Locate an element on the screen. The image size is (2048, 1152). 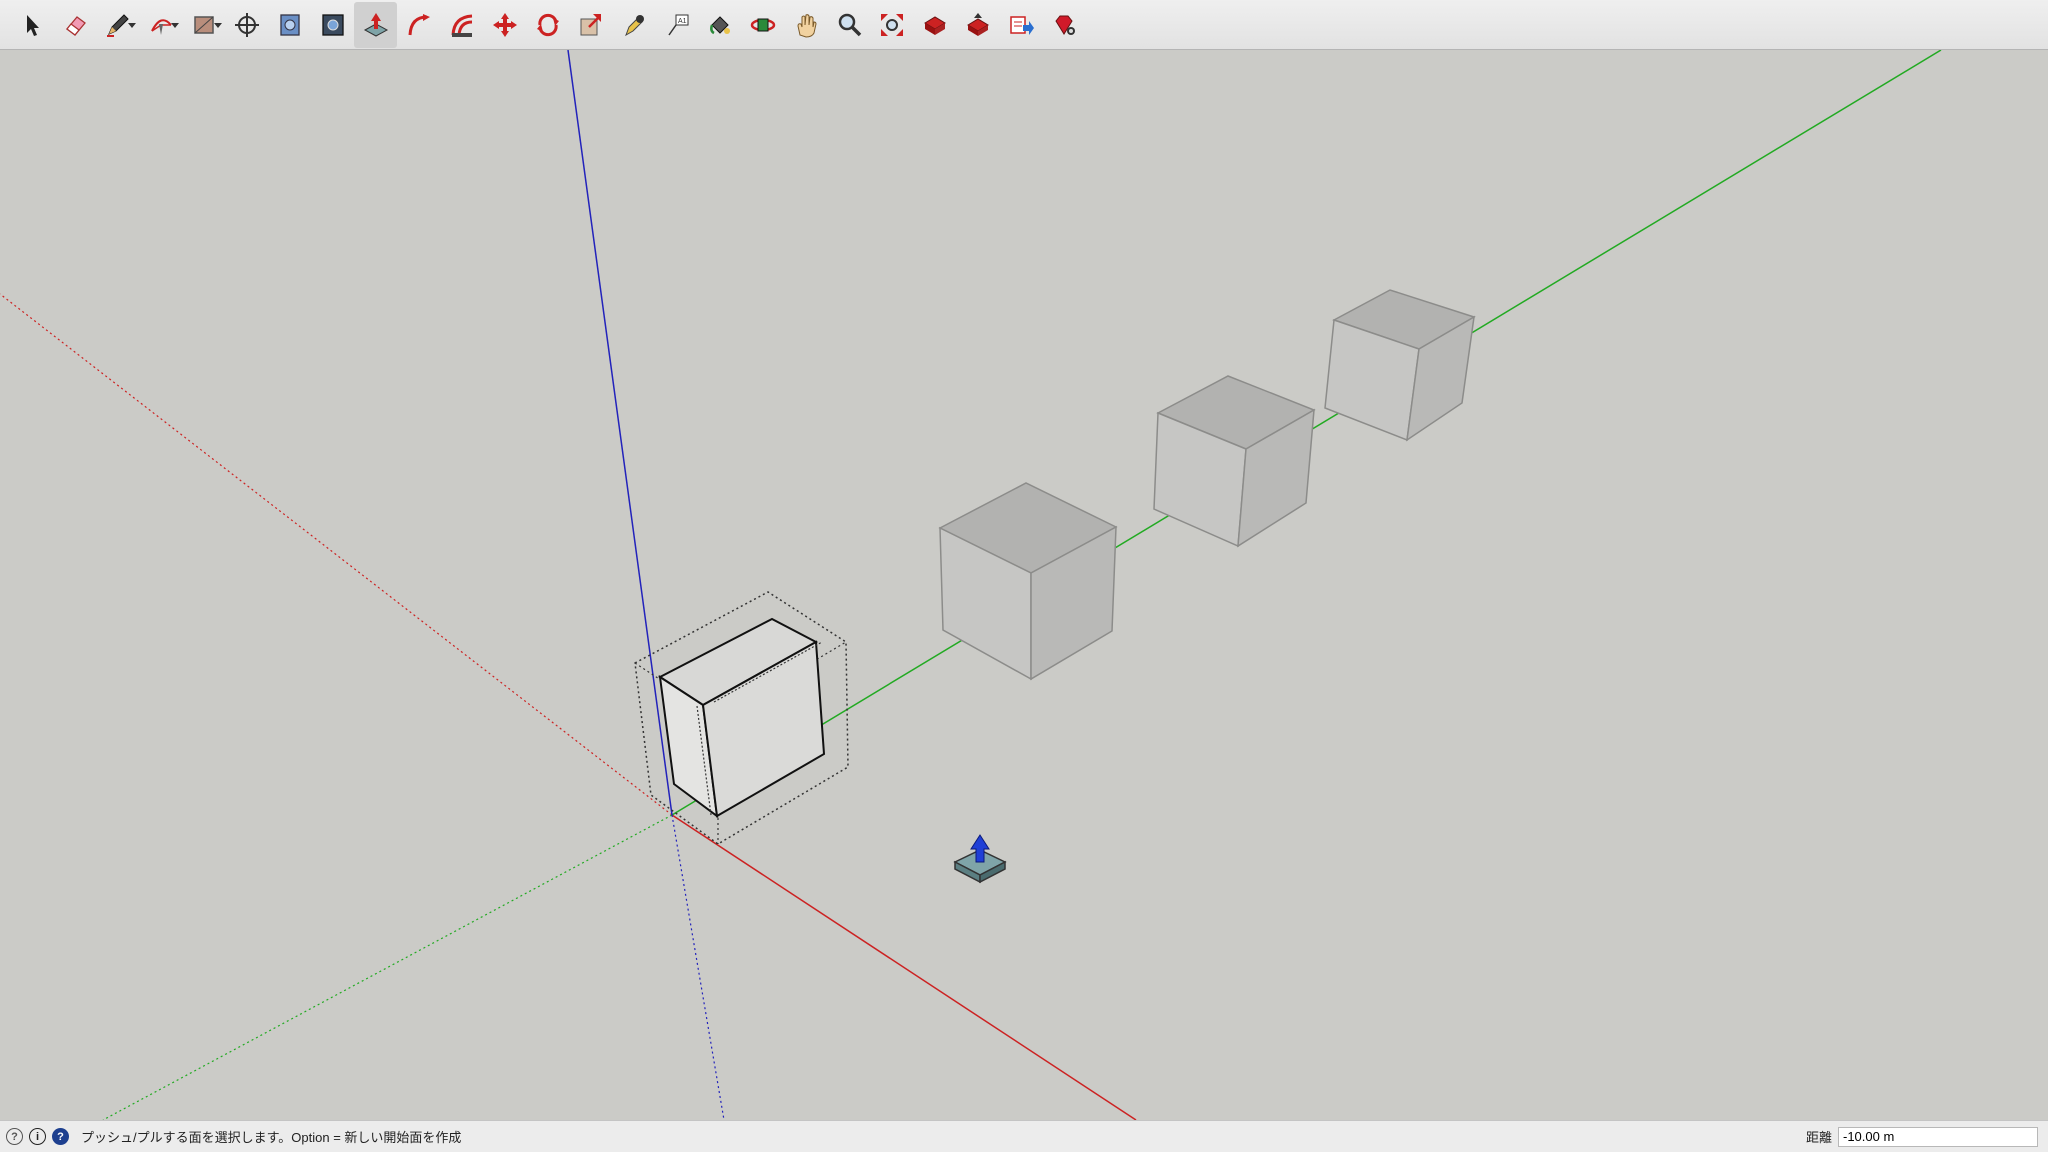
orbit-icon is located at coordinates (762, 24).